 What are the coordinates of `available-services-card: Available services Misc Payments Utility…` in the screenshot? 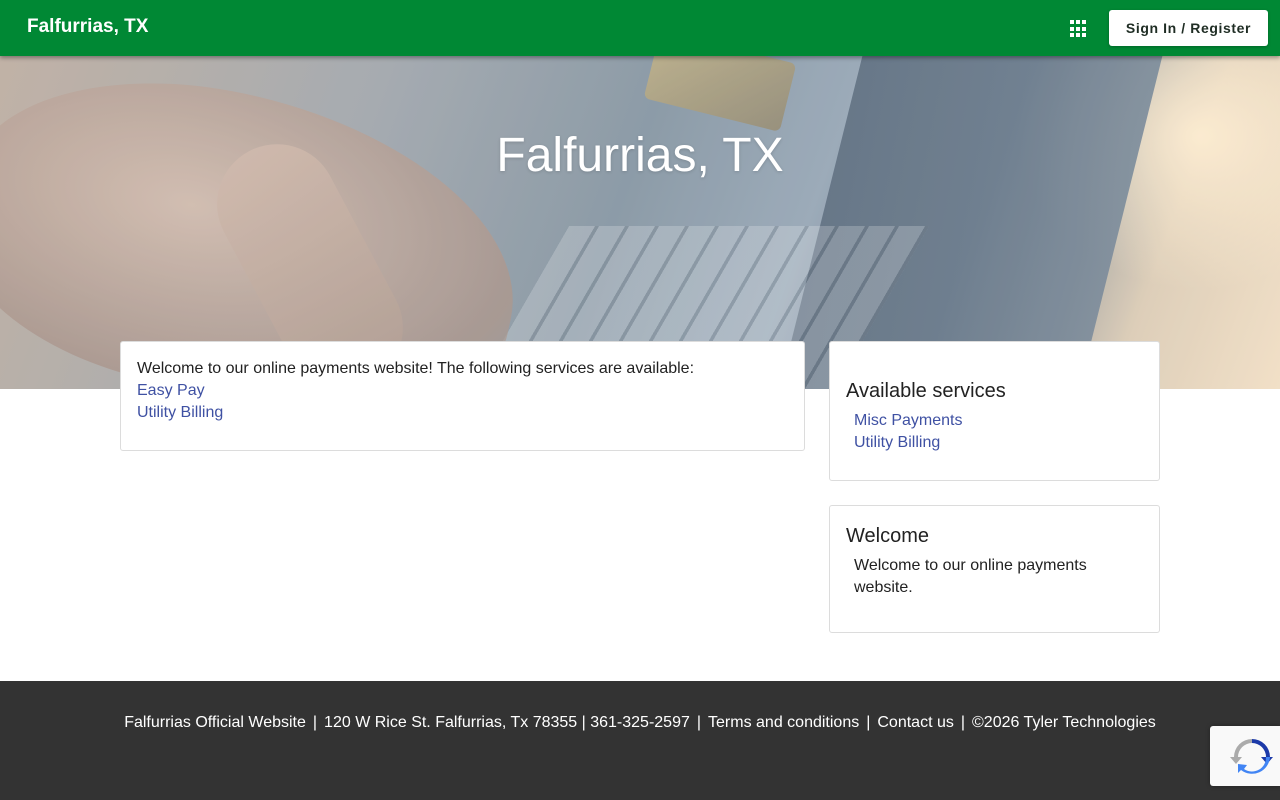 It's located at (994, 411).